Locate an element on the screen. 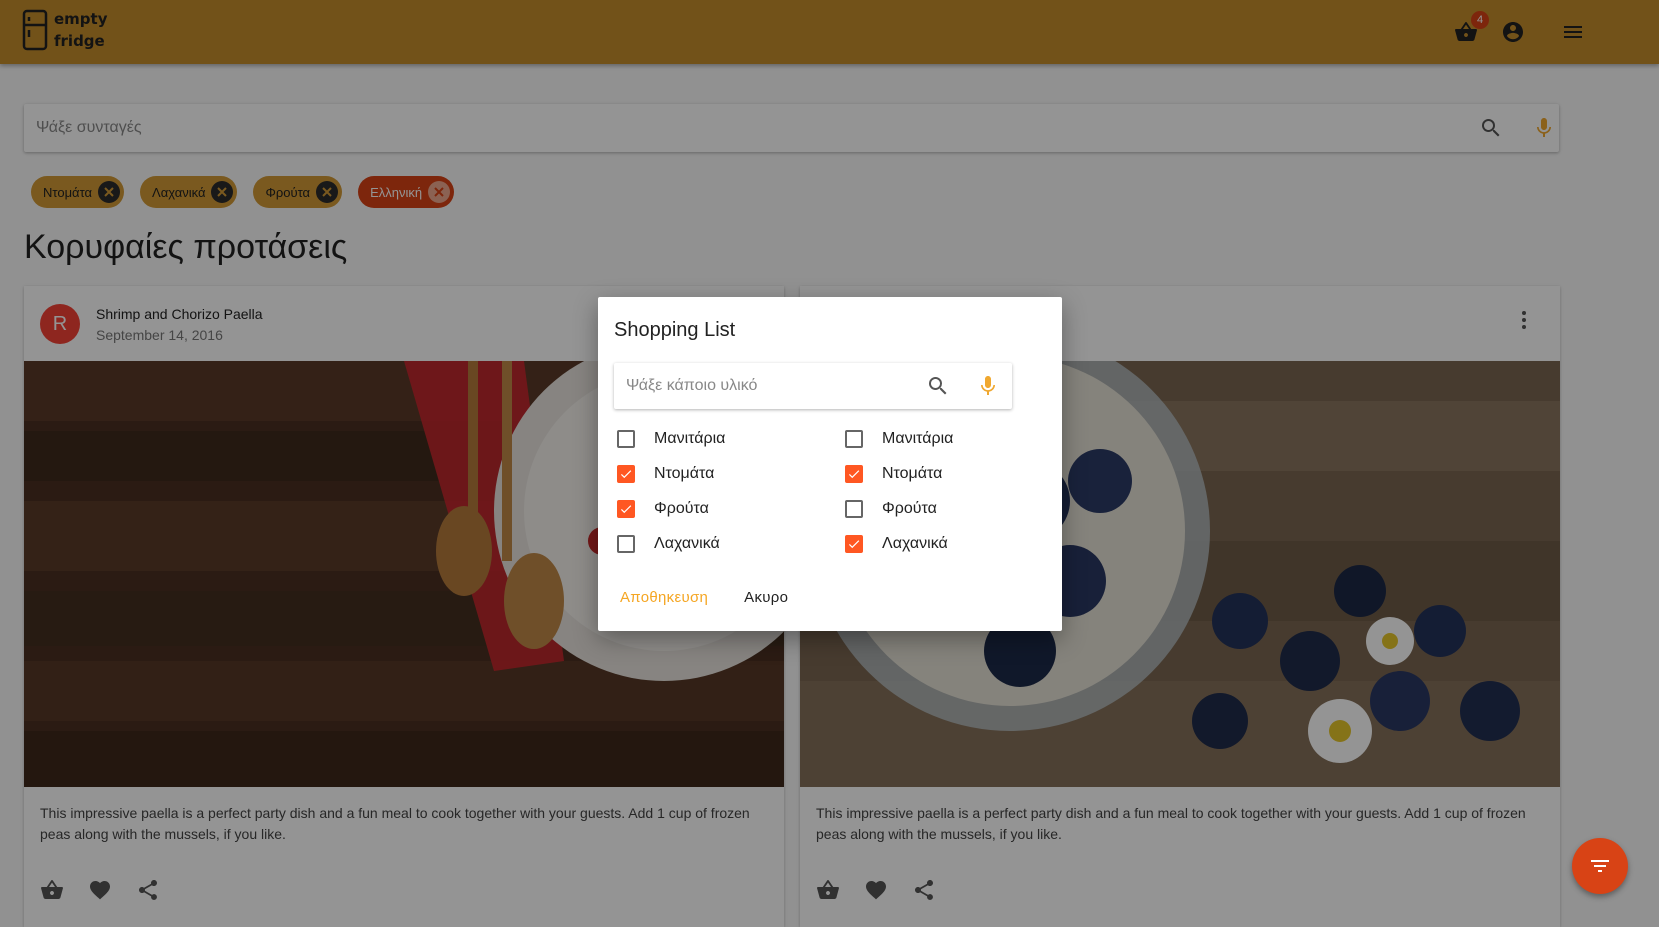  ingredient-search-input is located at coordinates (771, 386).